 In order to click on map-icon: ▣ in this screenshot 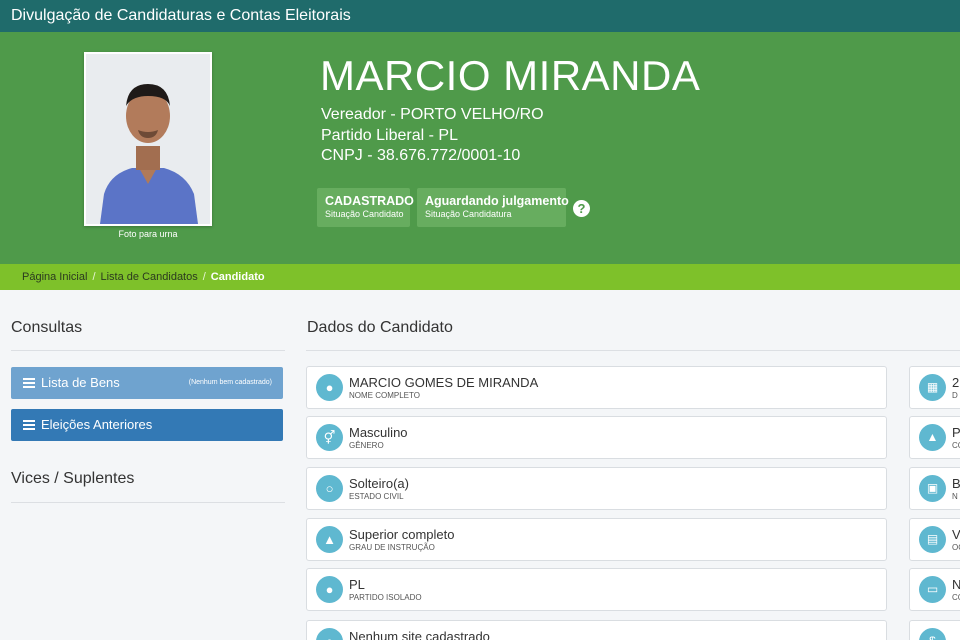, I will do `click(932, 488)`.